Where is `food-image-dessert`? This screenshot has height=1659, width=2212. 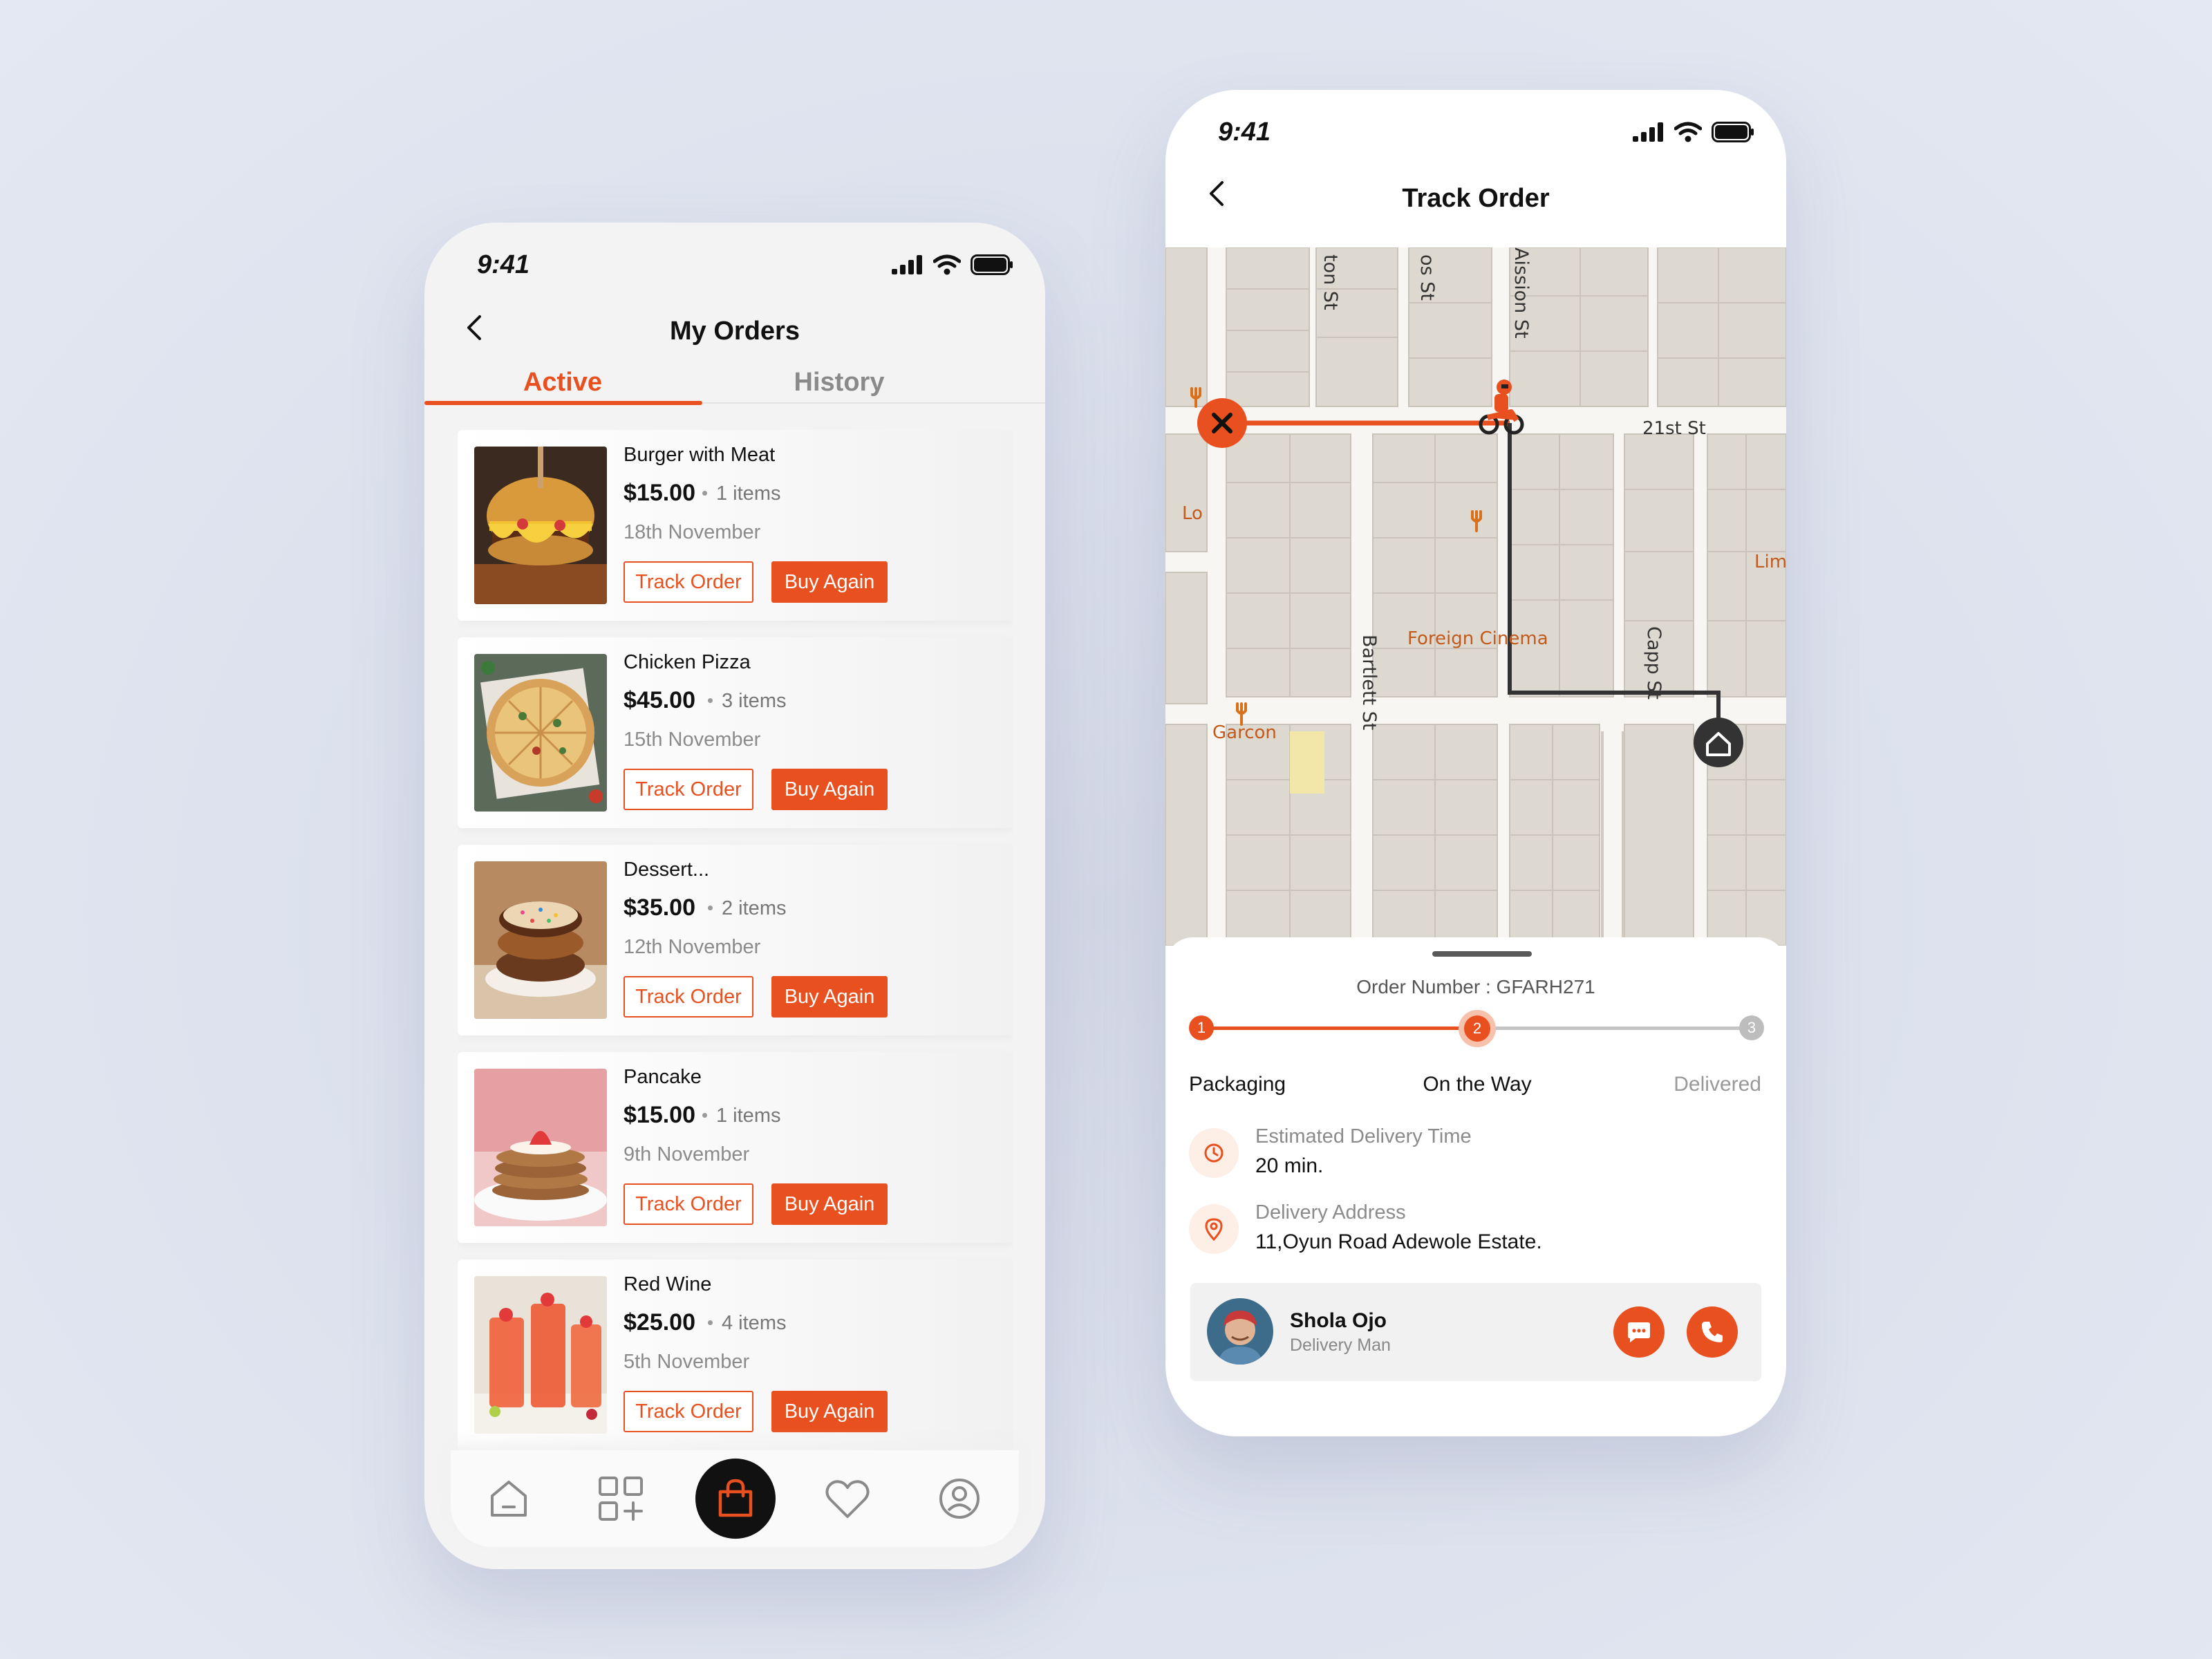
food-image-dessert is located at coordinates (540, 940).